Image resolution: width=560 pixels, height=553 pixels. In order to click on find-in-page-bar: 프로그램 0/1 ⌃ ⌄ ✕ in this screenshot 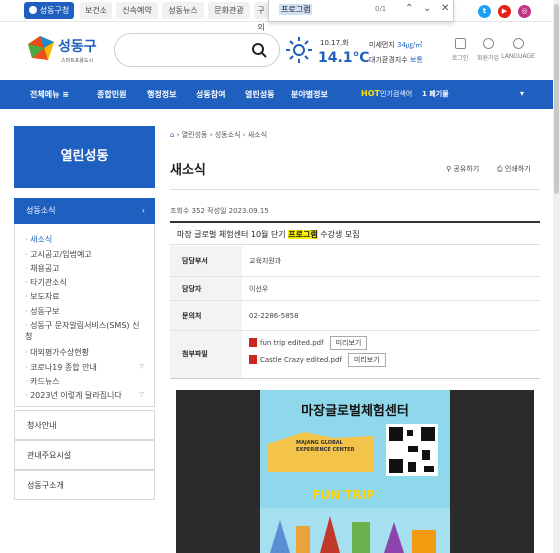, I will do `click(361, 11)`.